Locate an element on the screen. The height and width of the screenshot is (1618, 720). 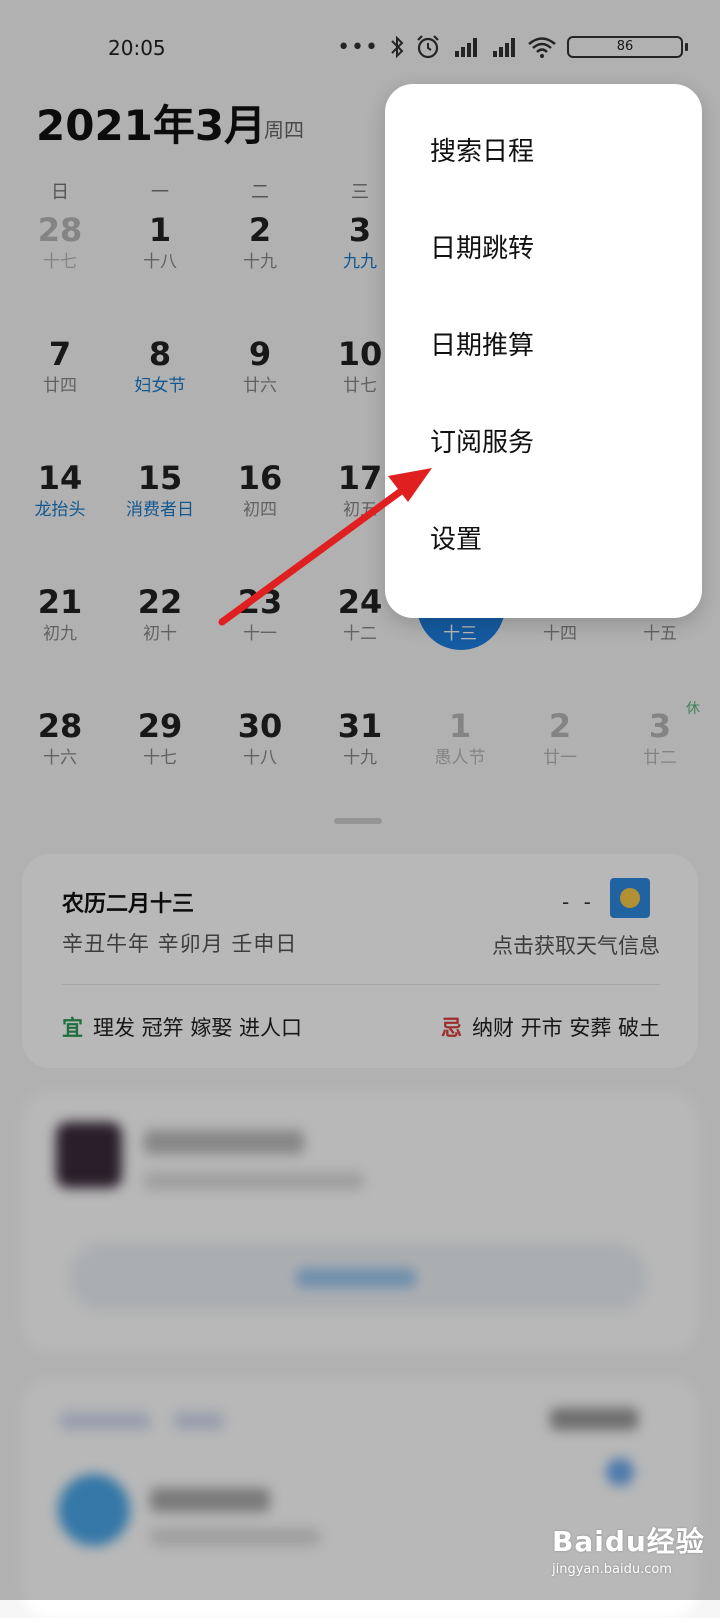
baidu-watermark: Baidu经验 jingyan.baidu.com is located at coordinates (628, 1548).